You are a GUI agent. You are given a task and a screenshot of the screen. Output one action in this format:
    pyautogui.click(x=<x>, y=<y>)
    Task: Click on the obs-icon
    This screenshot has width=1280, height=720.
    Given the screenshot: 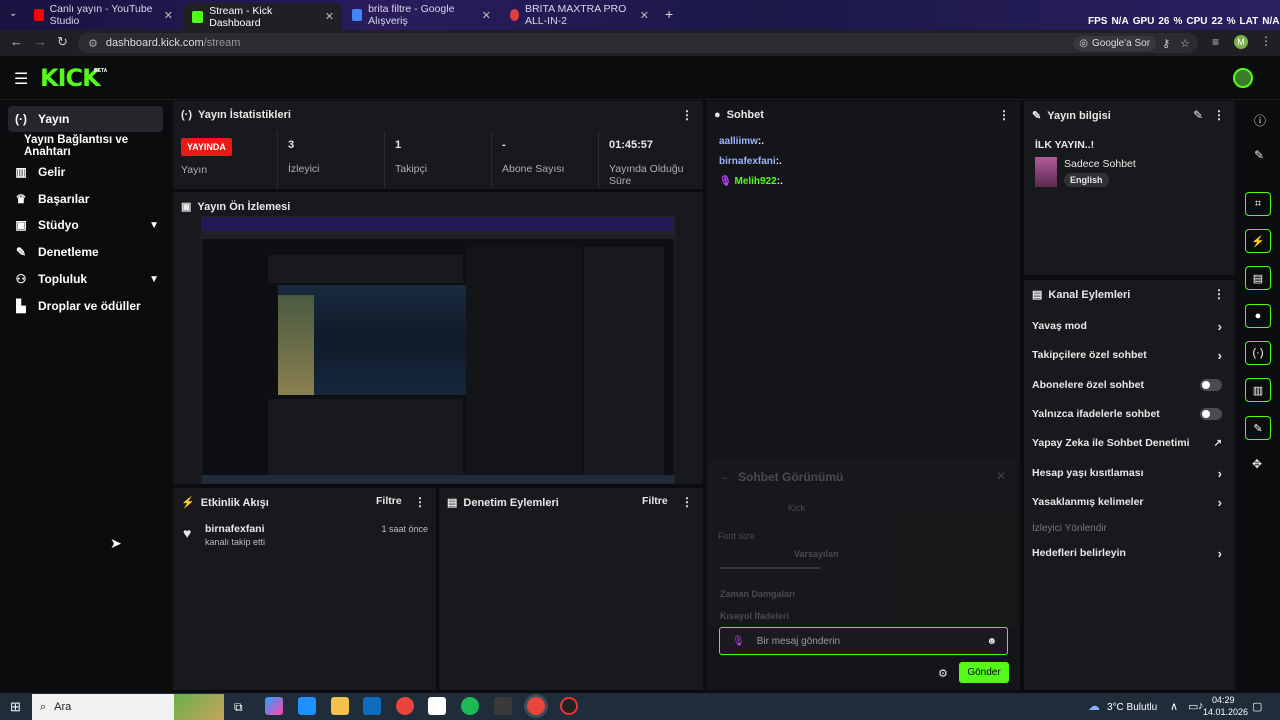 What is the action you would take?
    pyautogui.click(x=503, y=706)
    